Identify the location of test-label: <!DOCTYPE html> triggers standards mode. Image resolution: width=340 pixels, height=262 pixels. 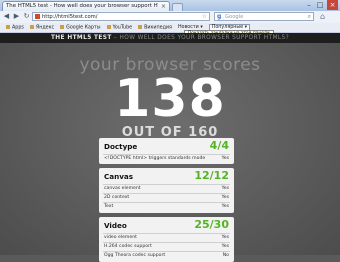
(155, 158).